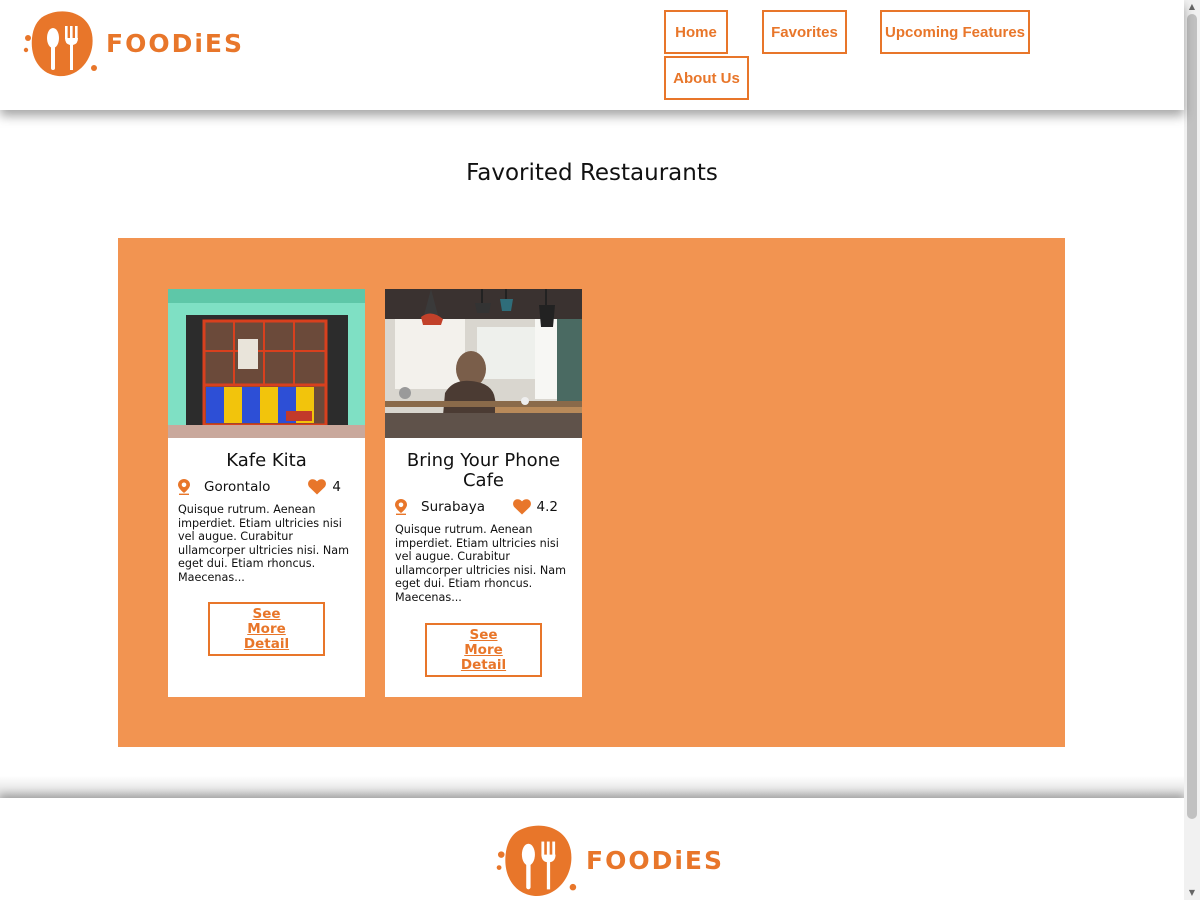 Image resolution: width=1200 pixels, height=900 pixels. What do you see at coordinates (655, 860) in the screenshot?
I see `footer-brand-name: FOODiES` at bounding box center [655, 860].